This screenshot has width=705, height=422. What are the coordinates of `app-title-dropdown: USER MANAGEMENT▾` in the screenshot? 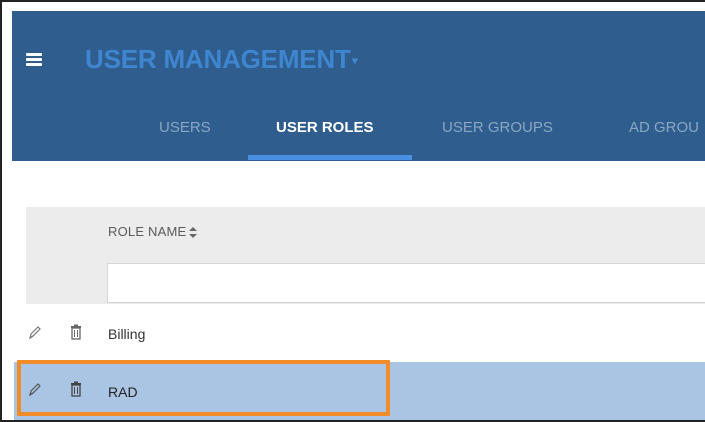 It's located at (221, 59).